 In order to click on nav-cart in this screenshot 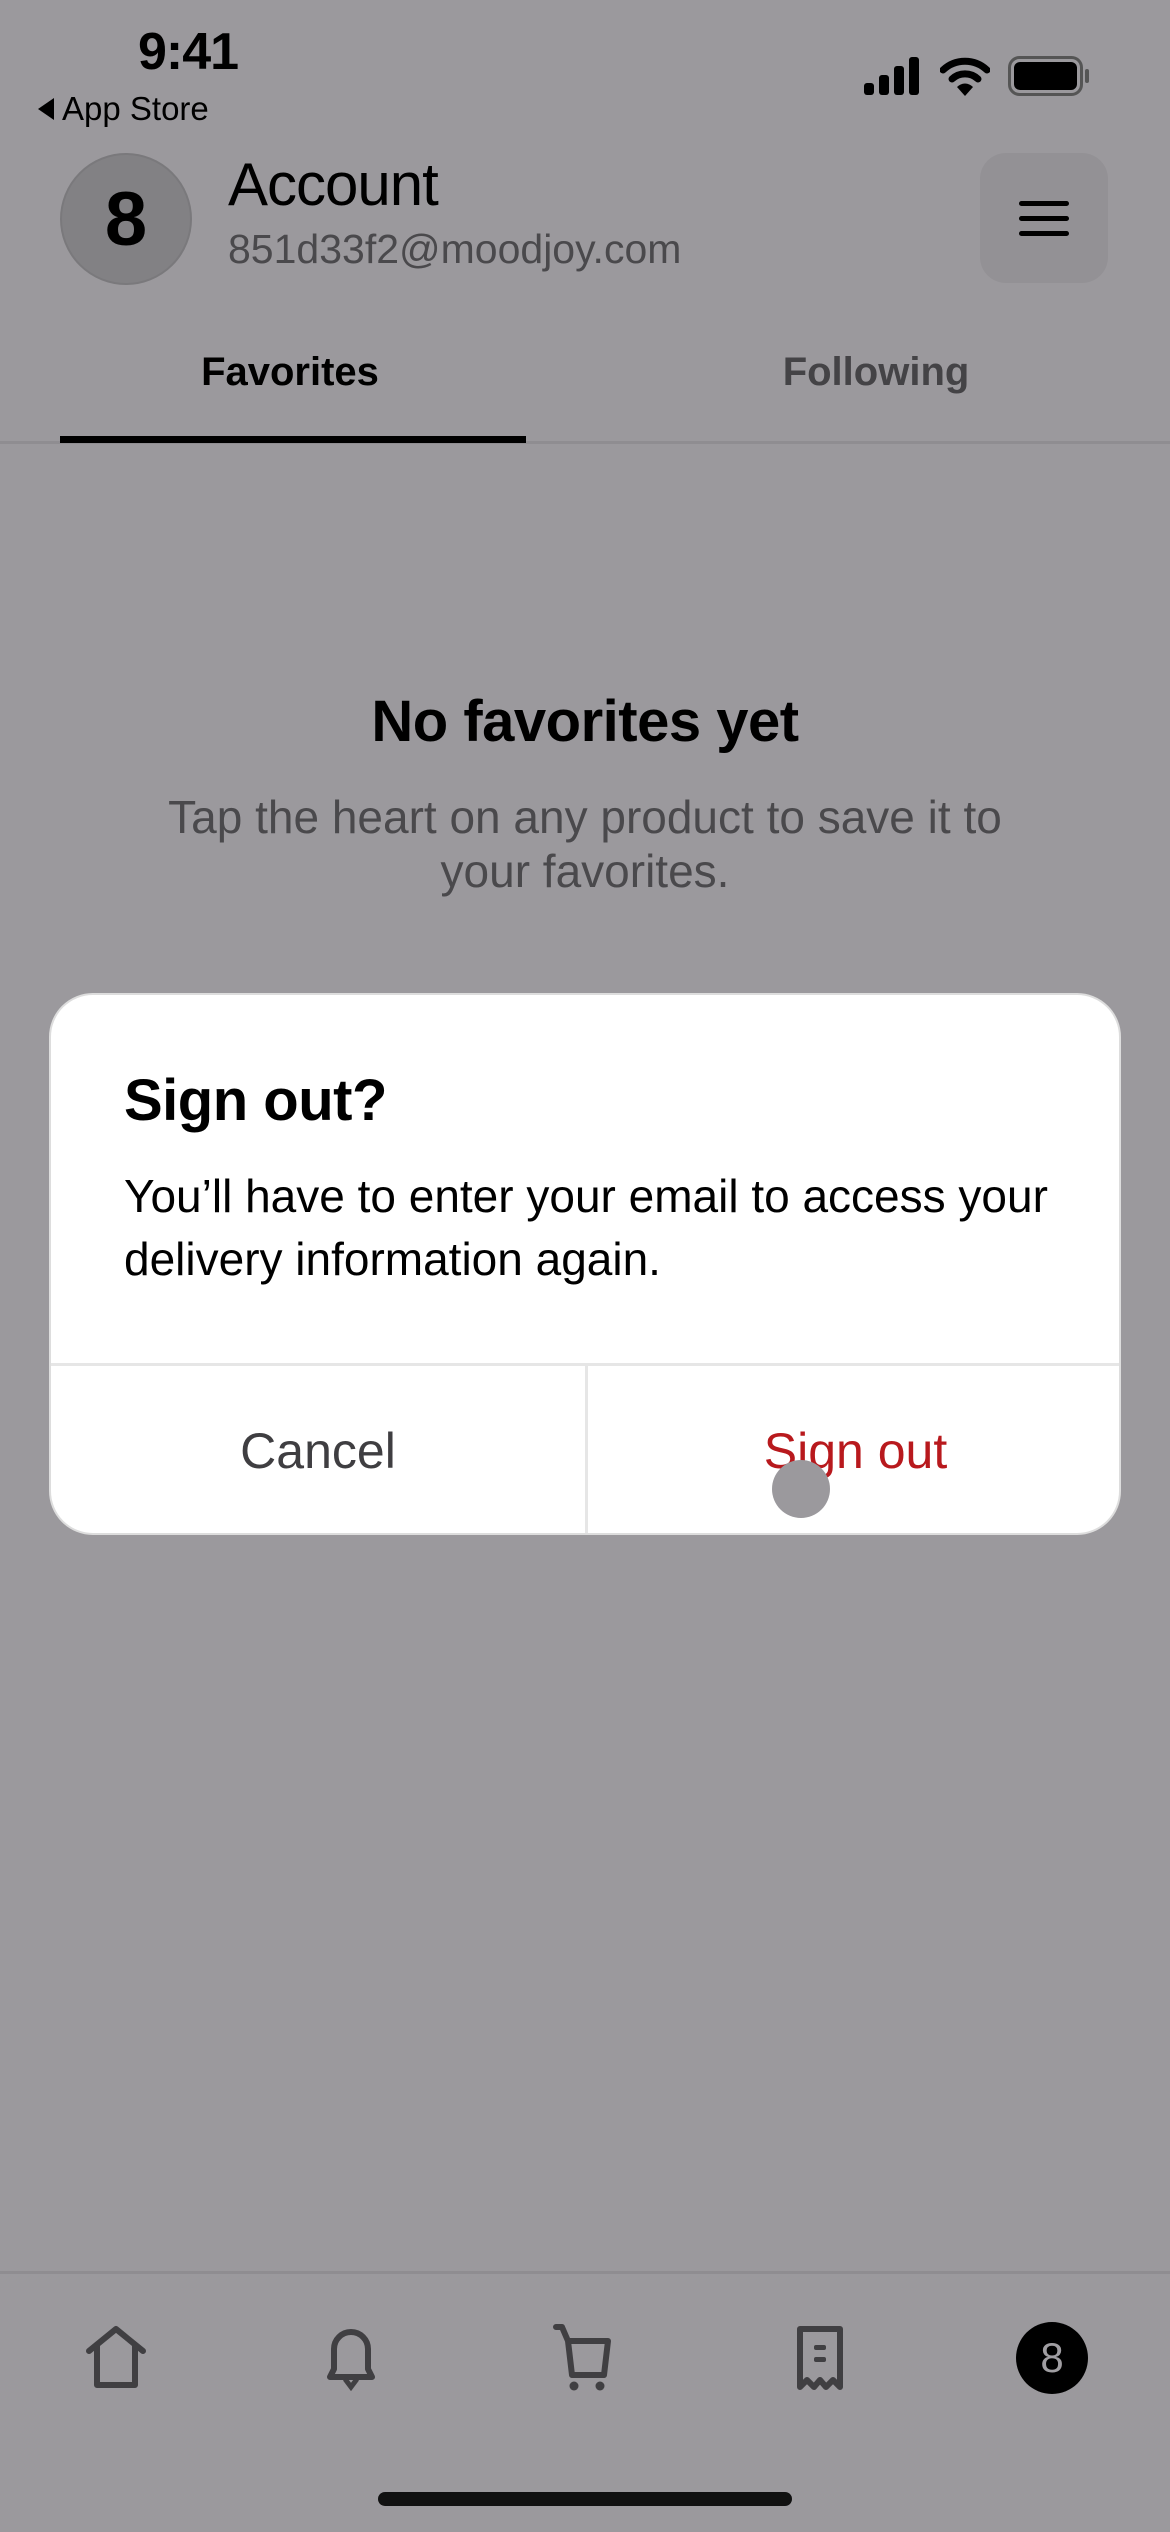, I will do `click(585, 2358)`.